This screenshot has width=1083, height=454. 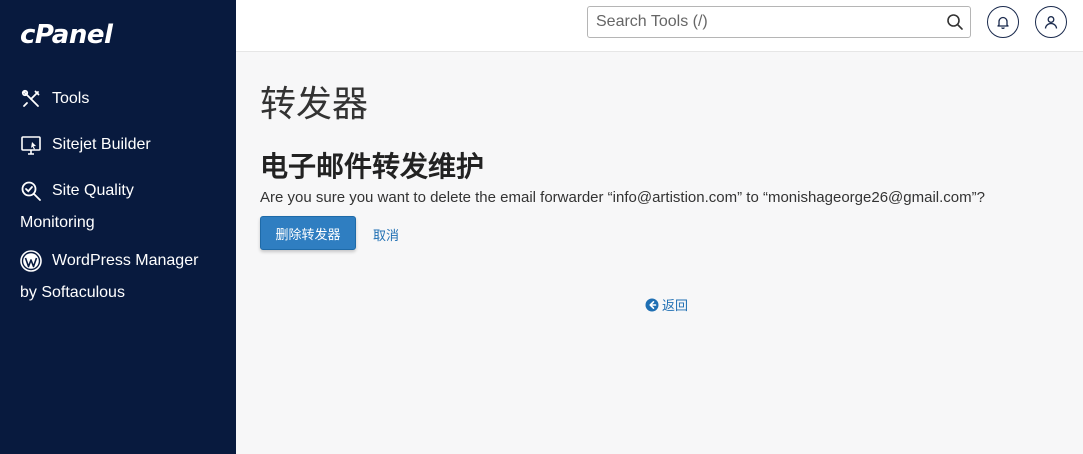 What do you see at coordinates (101, 144) in the screenshot?
I see `sidebar-item-label: Sitejet Builder` at bounding box center [101, 144].